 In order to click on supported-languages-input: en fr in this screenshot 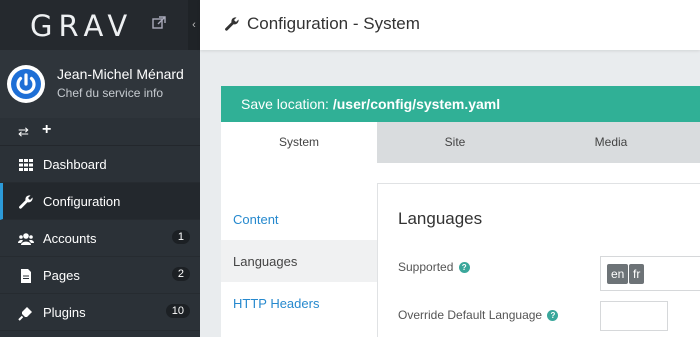, I will do `click(650, 273)`.